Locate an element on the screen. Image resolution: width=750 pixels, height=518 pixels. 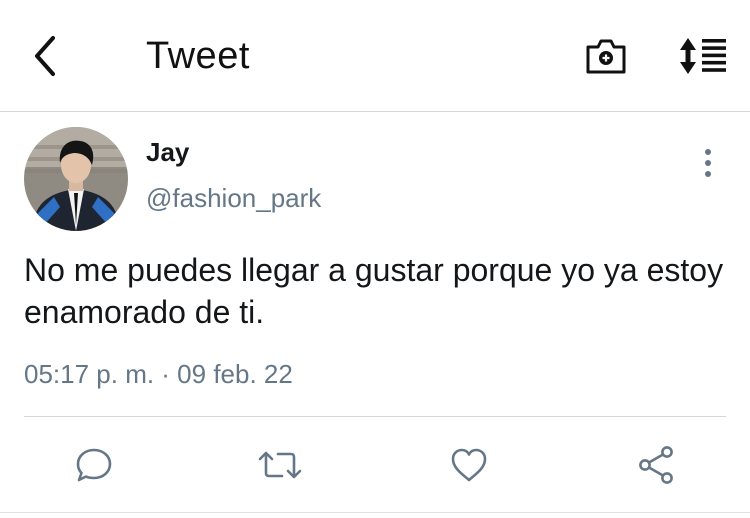
avatar is located at coordinates (76, 179).